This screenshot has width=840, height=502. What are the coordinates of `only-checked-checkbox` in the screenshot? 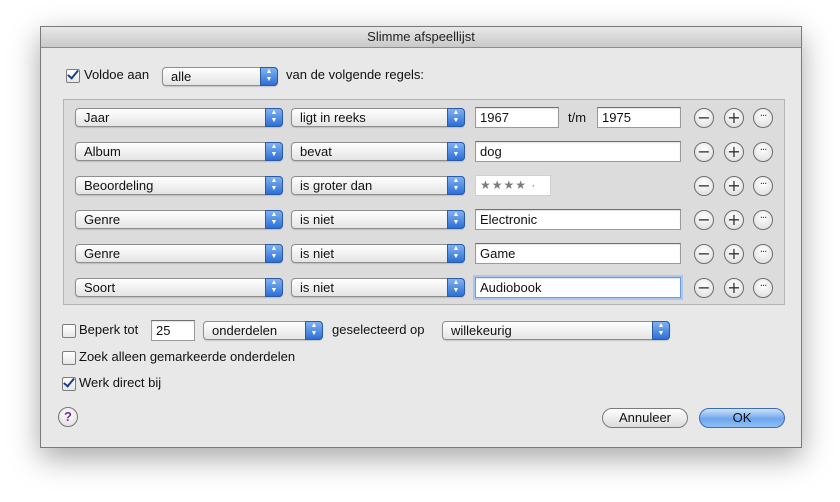 It's located at (69, 358).